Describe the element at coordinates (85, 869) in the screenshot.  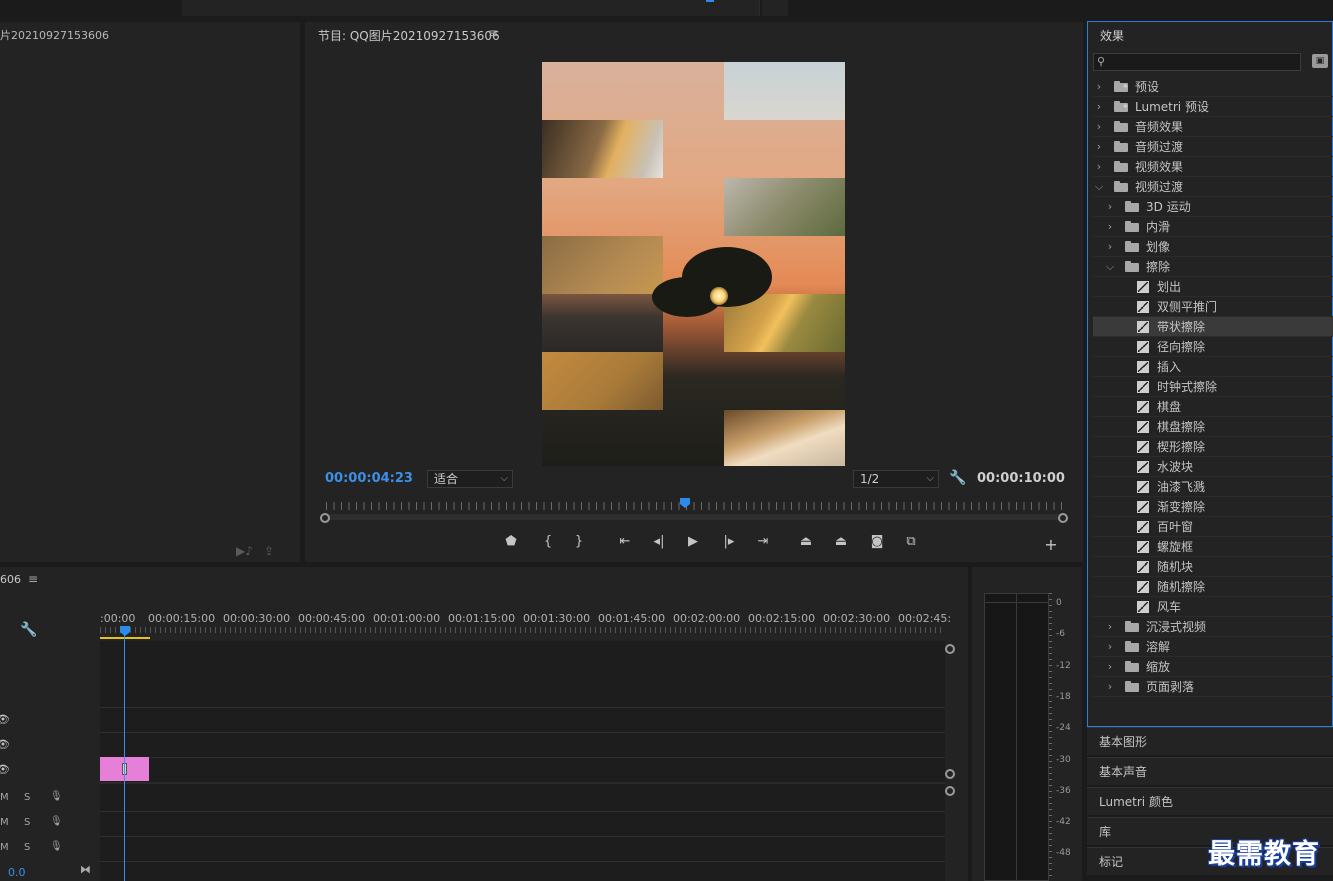
I see `collapse-tracks-icon: ⧓` at that location.